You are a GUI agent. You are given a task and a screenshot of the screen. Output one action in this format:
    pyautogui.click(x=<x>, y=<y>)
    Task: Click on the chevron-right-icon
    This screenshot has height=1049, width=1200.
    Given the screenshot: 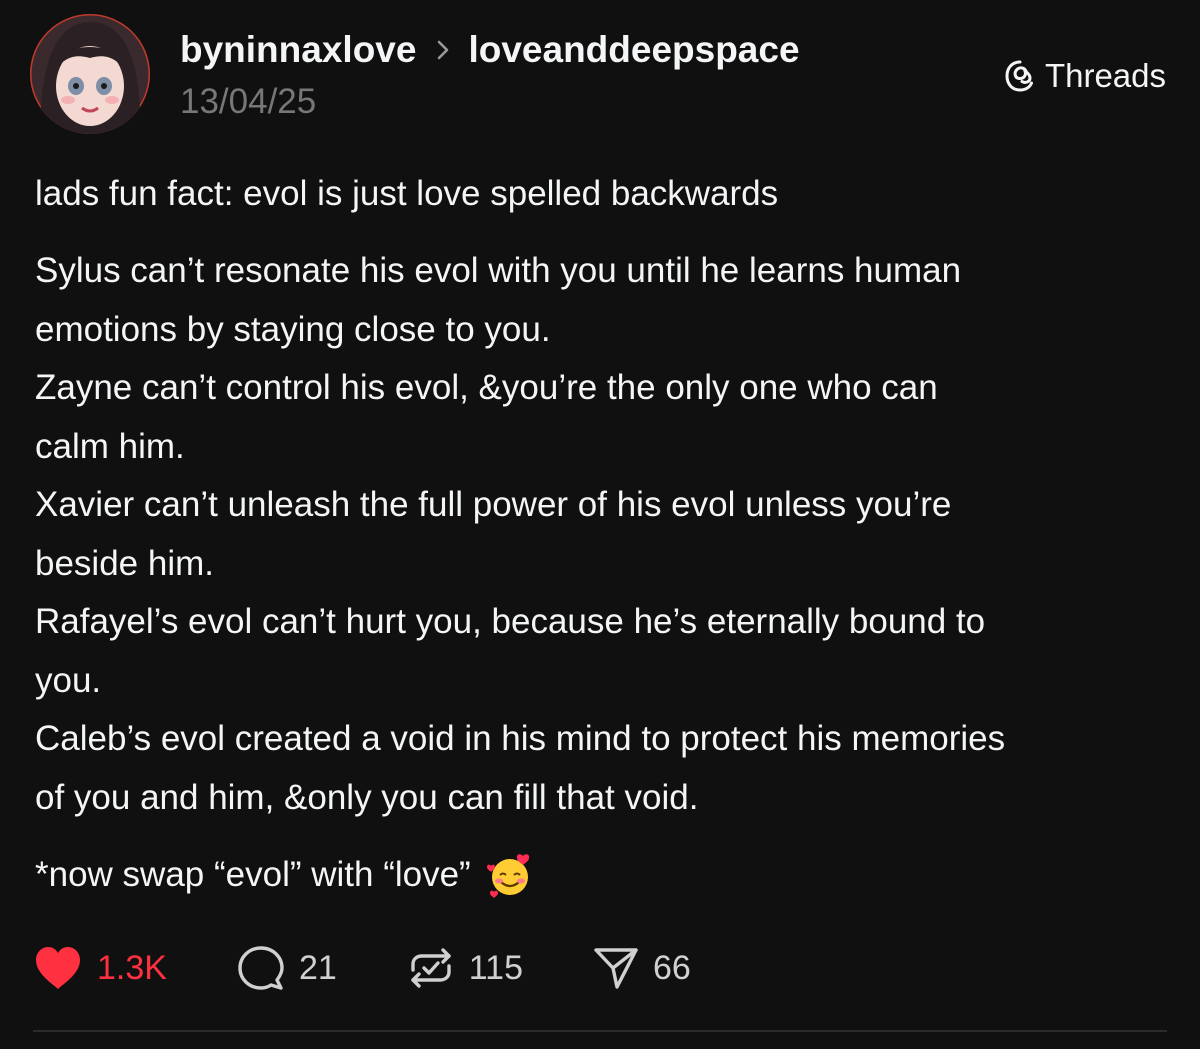 What is the action you would take?
    pyautogui.click(x=443, y=50)
    